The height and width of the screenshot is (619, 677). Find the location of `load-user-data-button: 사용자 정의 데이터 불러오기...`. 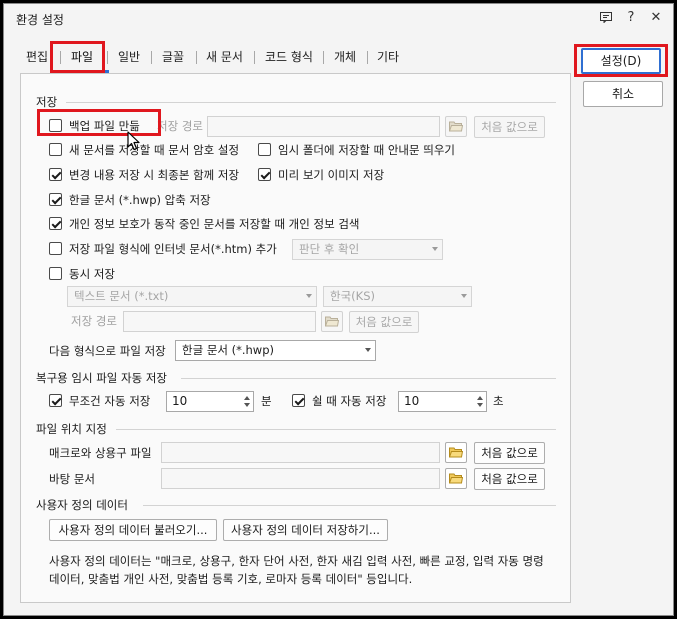

load-user-data-button: 사용자 정의 데이터 불러오기... is located at coordinates (133, 530).